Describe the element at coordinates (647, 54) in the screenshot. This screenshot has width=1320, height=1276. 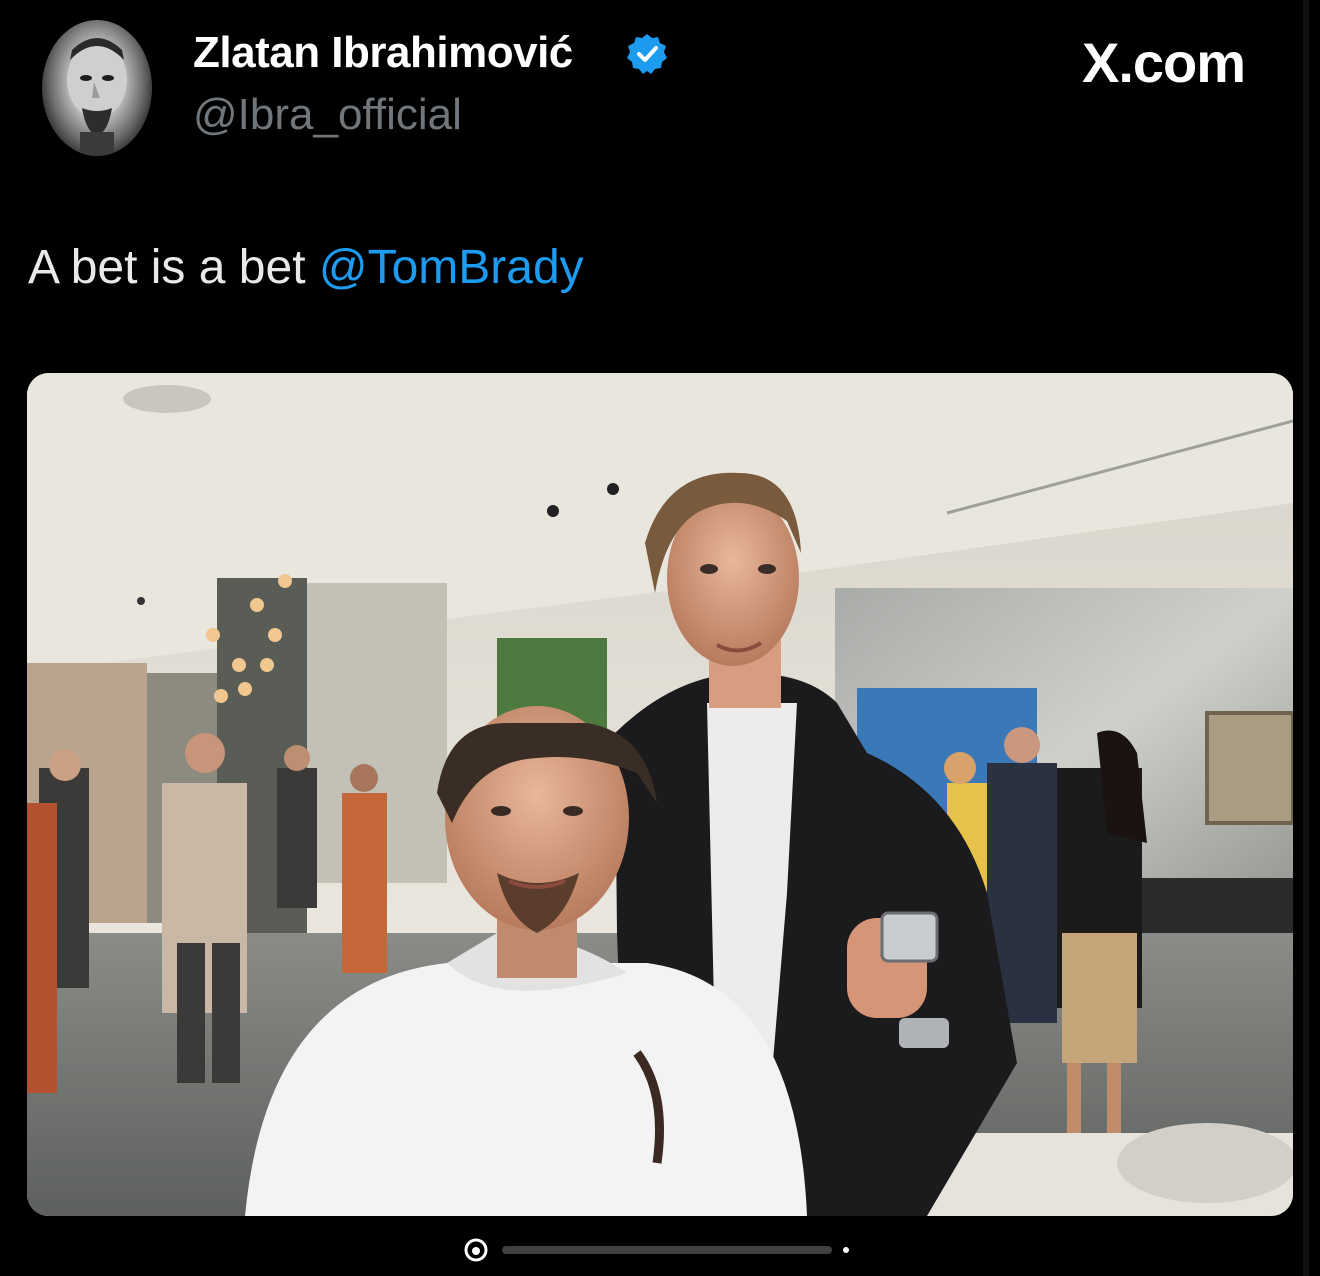
I see `verified-badge-icon` at that location.